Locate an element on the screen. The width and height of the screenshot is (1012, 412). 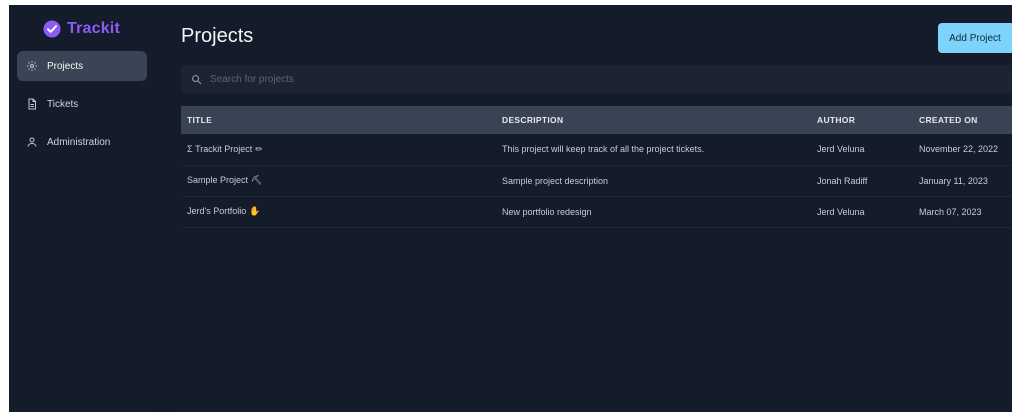
sidebar-item-tickets: Tickets is located at coordinates (82, 104).